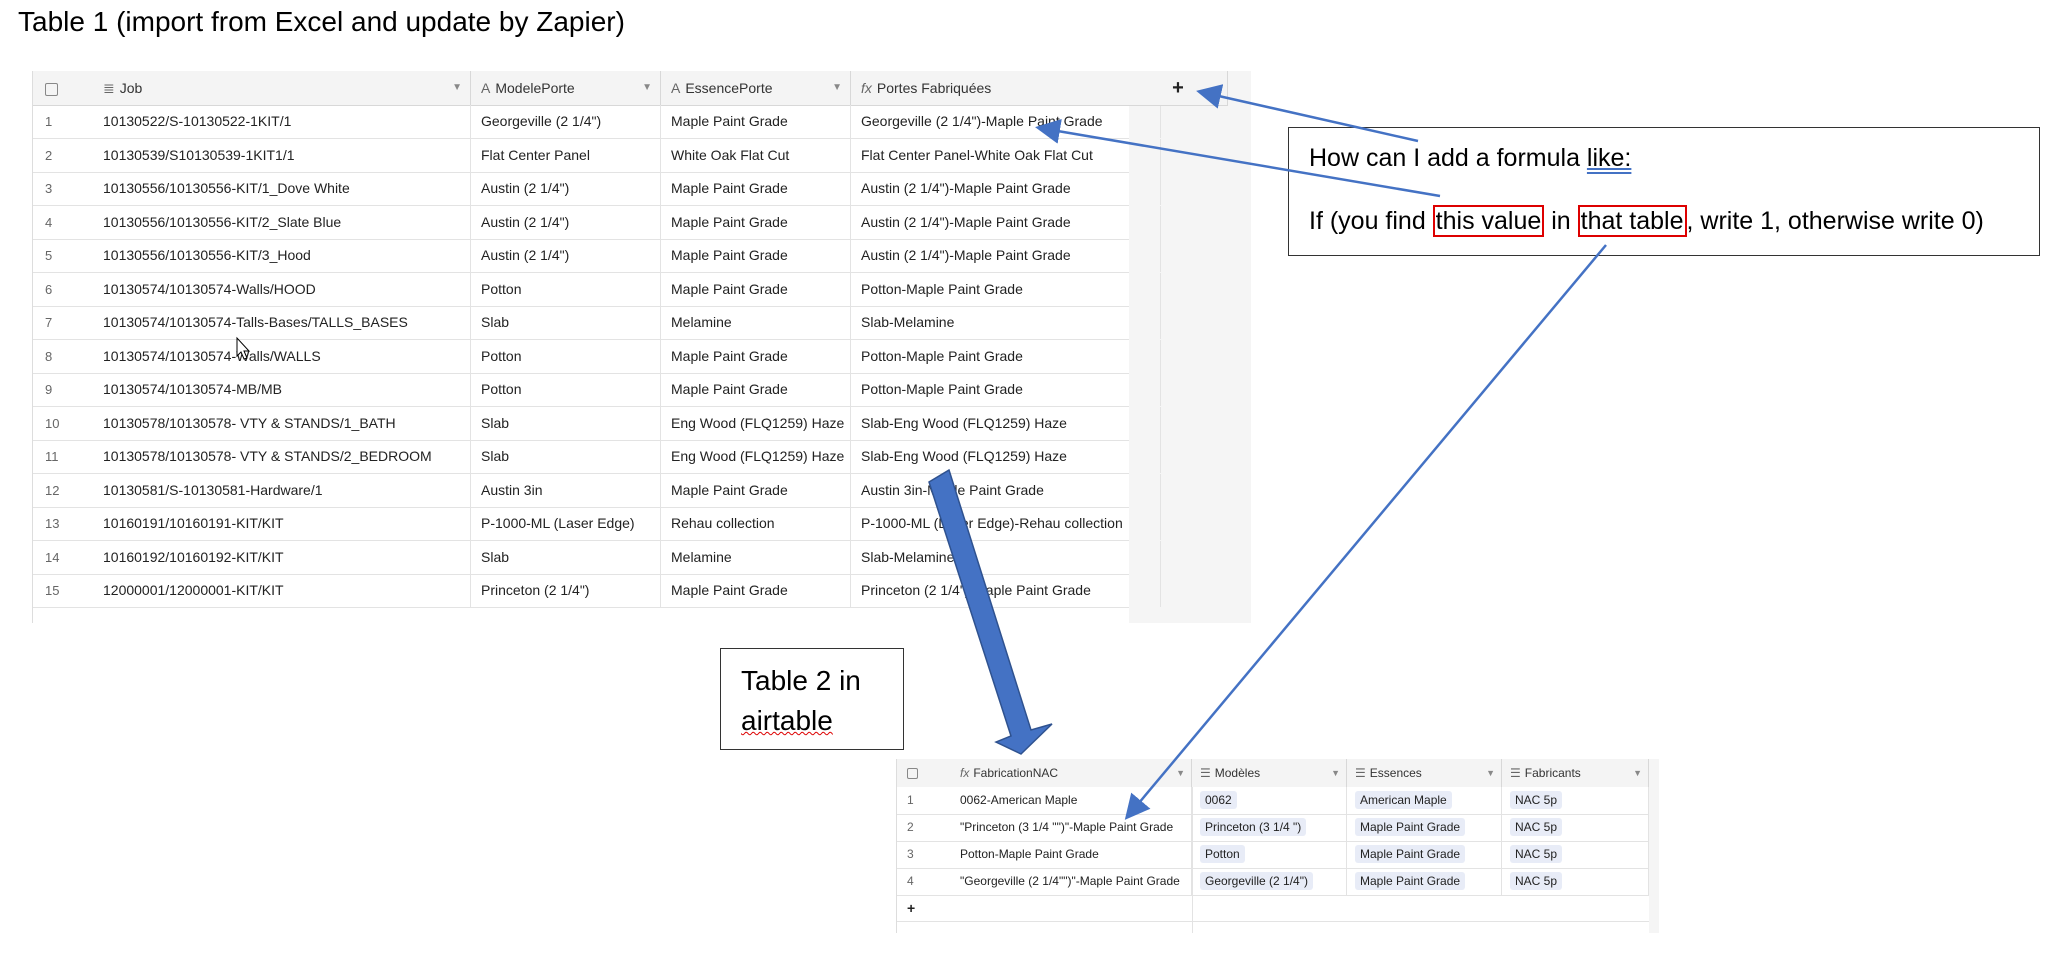  I want to click on arrow-to-add-column, so click(1307, 113).